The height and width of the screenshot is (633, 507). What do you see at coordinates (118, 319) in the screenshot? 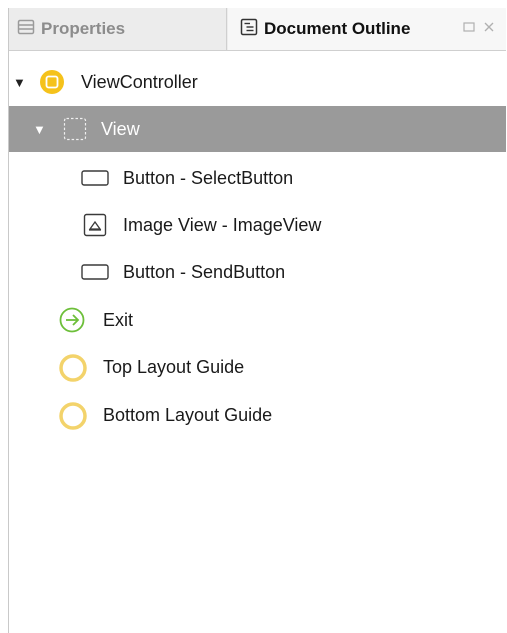
I see `outline-item-label: Exit` at bounding box center [118, 319].